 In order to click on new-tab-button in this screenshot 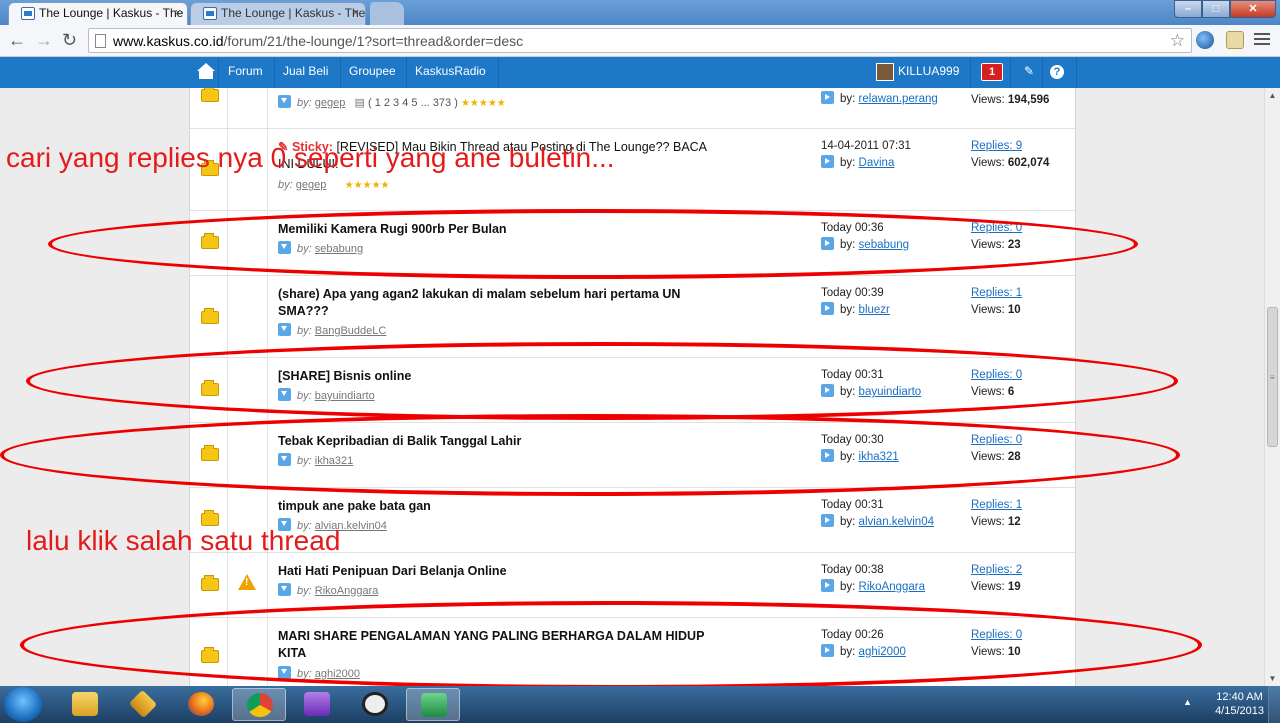, I will do `click(387, 13)`.